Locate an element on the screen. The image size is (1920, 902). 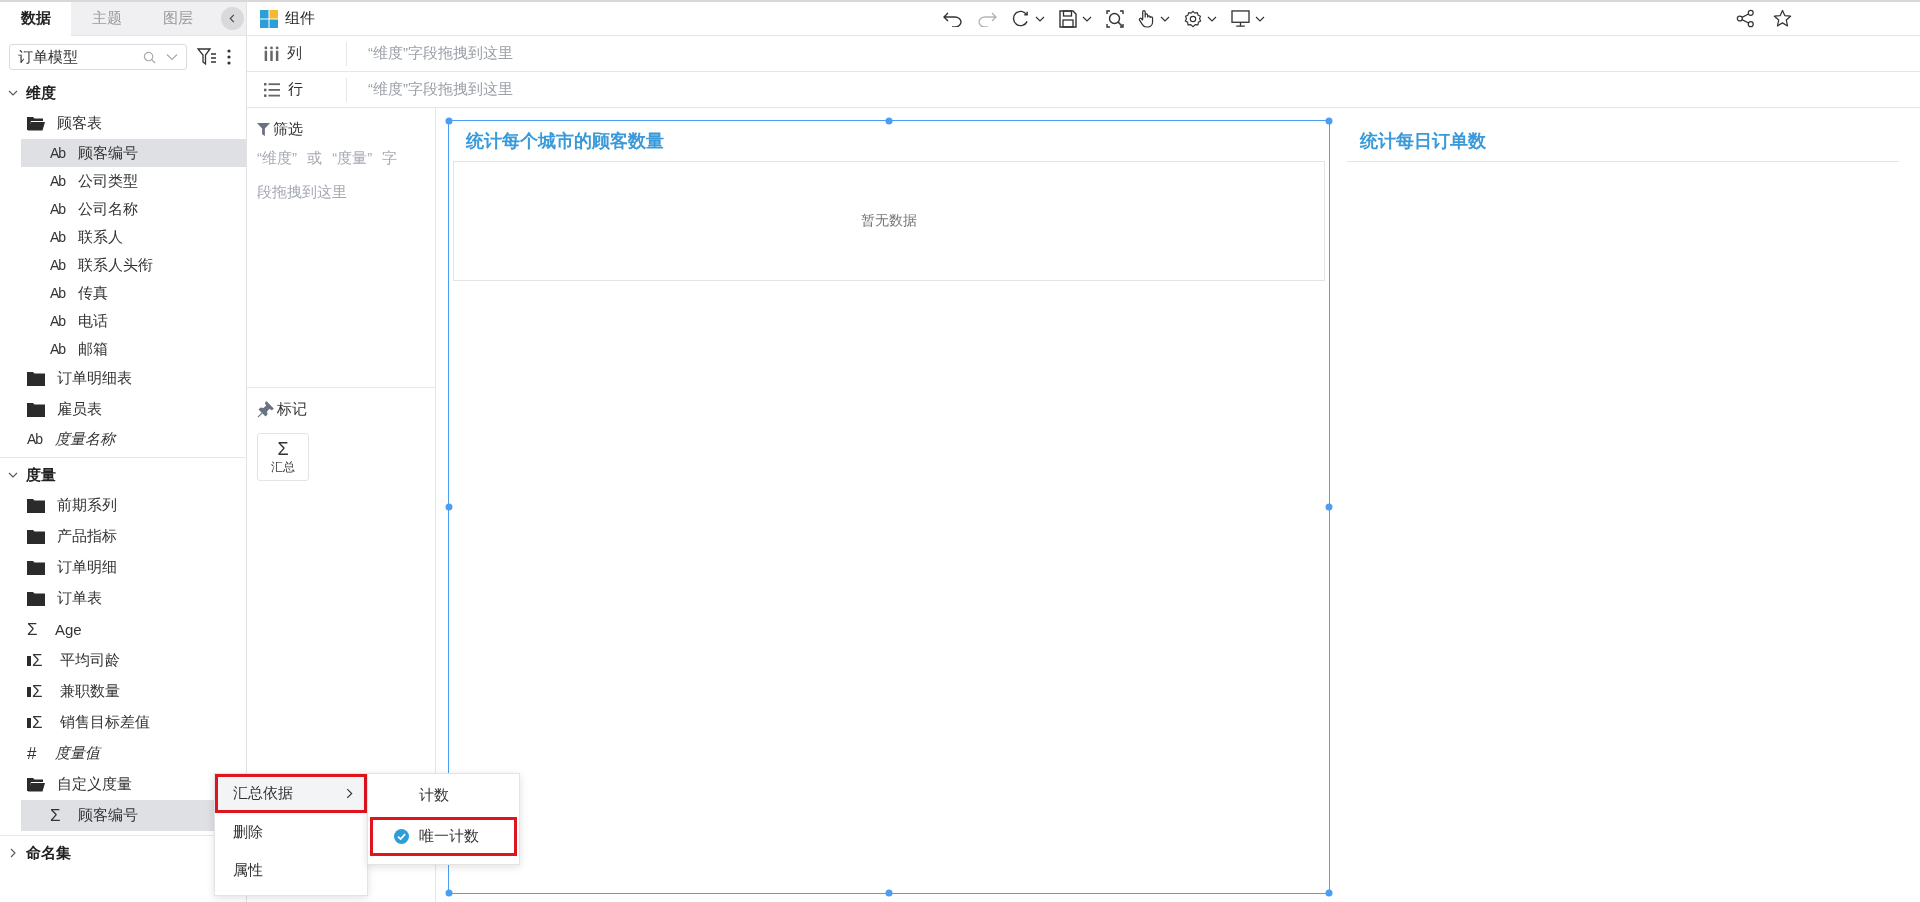
tree-item: 自定义度量 is located at coordinates (70, 784).